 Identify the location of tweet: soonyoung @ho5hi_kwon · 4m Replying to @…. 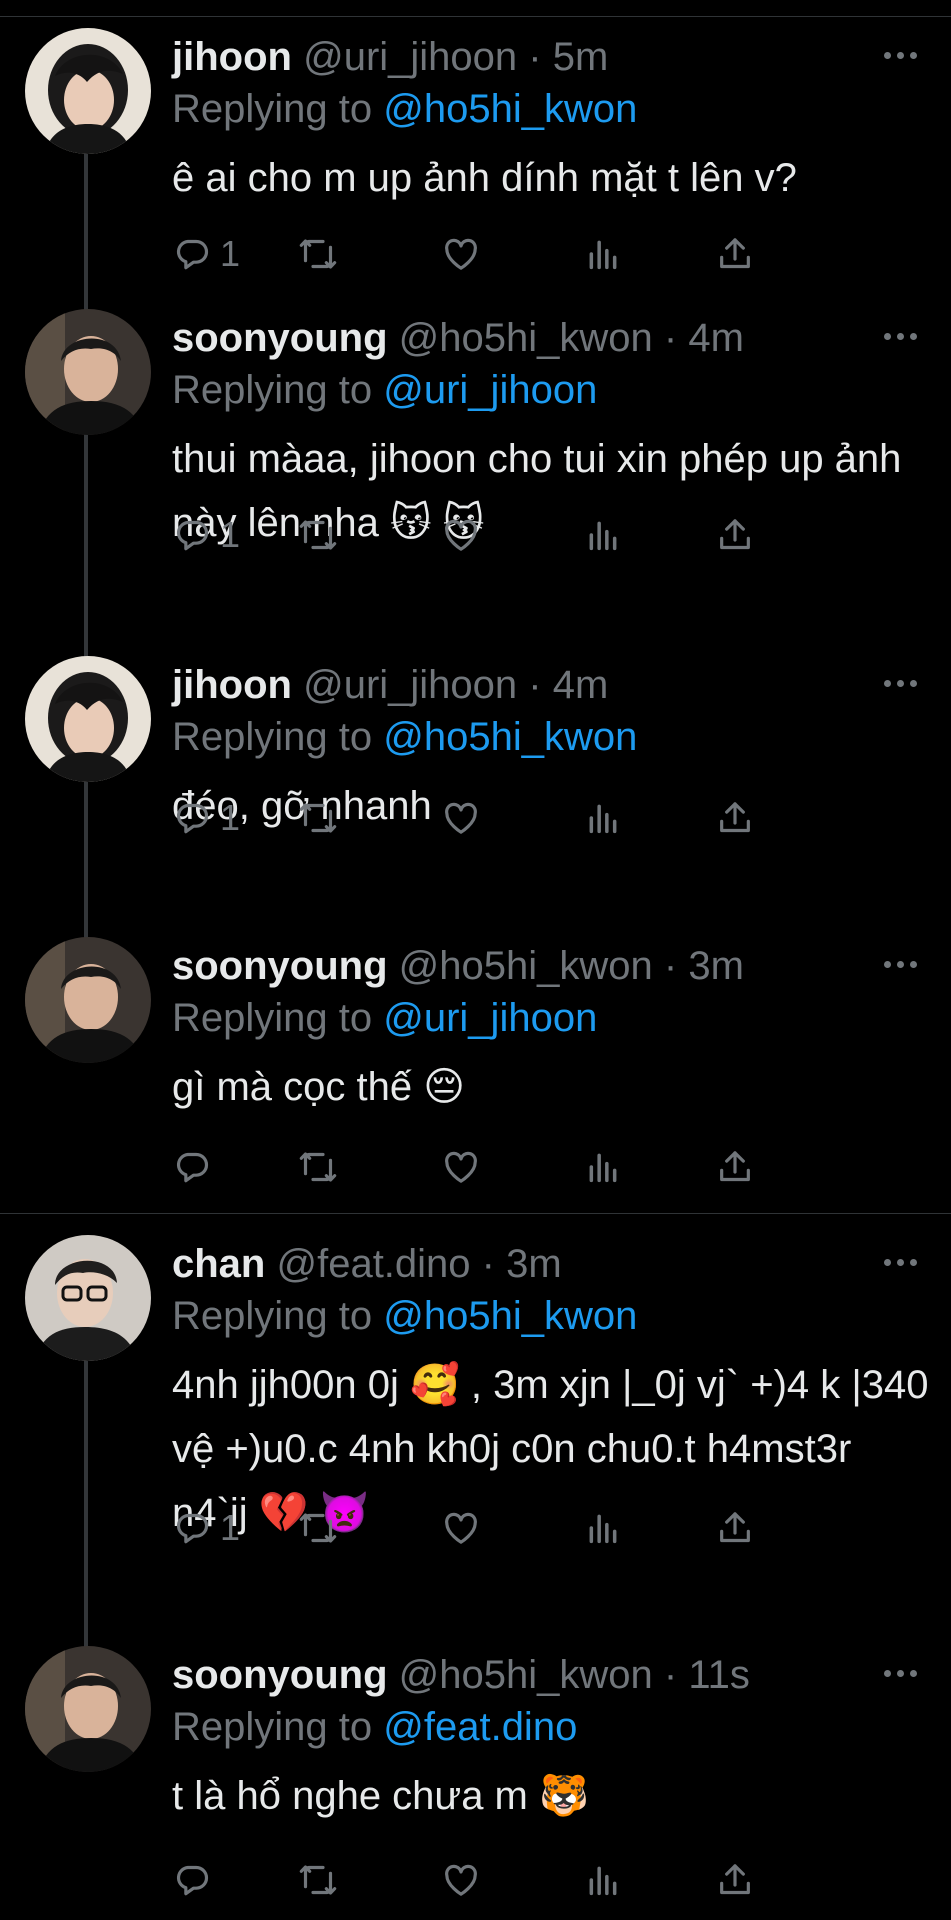
(475, 441).